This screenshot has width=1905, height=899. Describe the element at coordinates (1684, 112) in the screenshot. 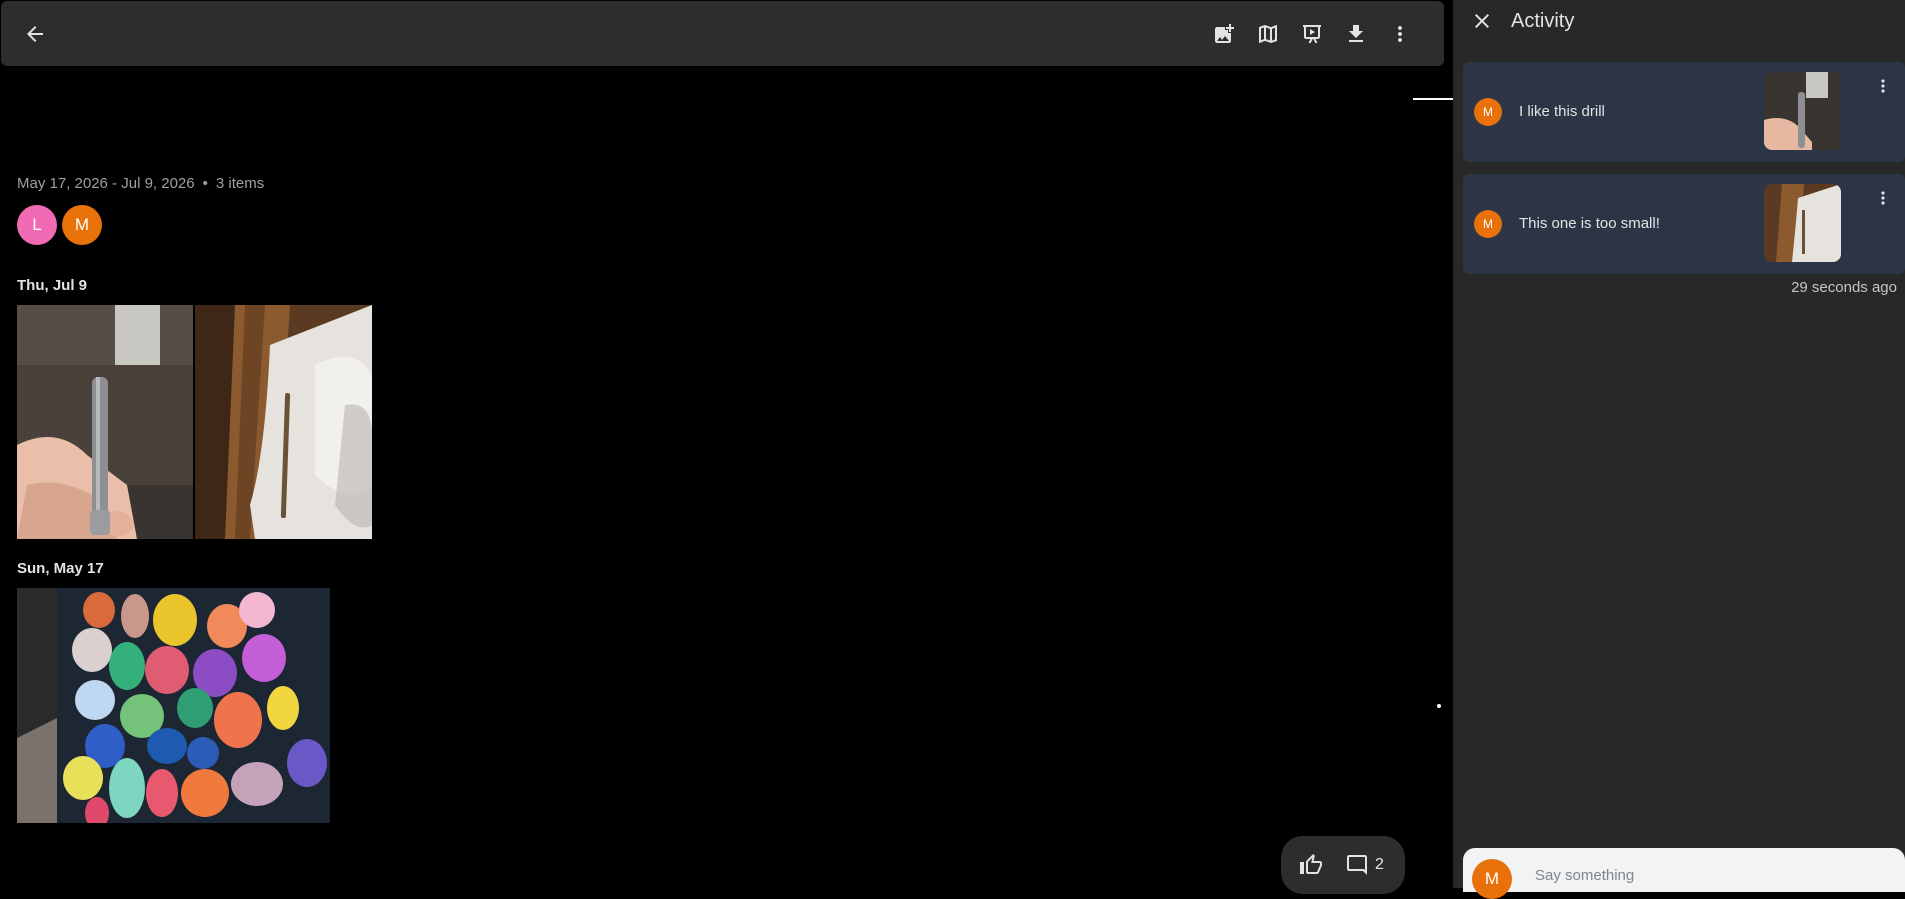

I see `comment-card: M I like this drill` at that location.